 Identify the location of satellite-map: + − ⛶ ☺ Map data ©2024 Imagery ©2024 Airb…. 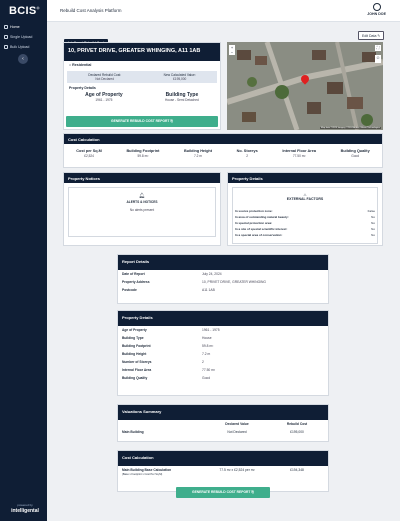
(305, 86).